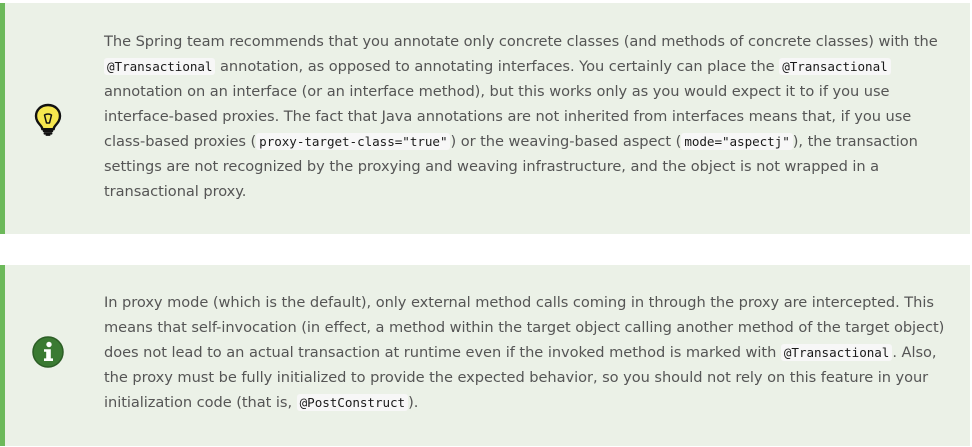 This screenshot has height=447, width=972. What do you see at coordinates (413, 402) in the screenshot?
I see `note-text: ).` at bounding box center [413, 402].